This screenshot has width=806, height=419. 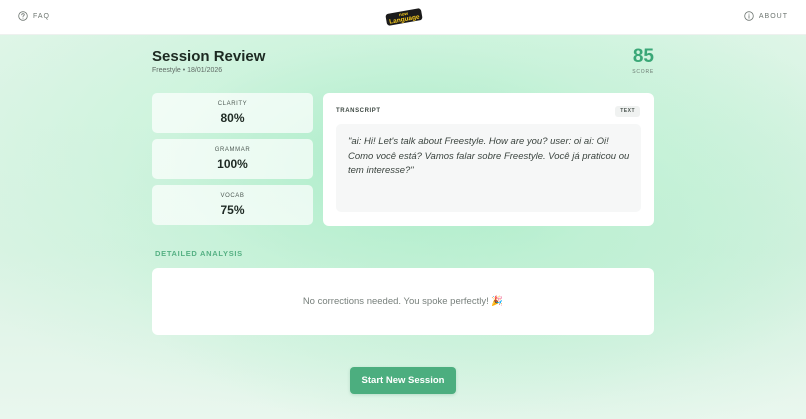 What do you see at coordinates (773, 16) in the screenshot?
I see `about-label: ABOUT` at bounding box center [773, 16].